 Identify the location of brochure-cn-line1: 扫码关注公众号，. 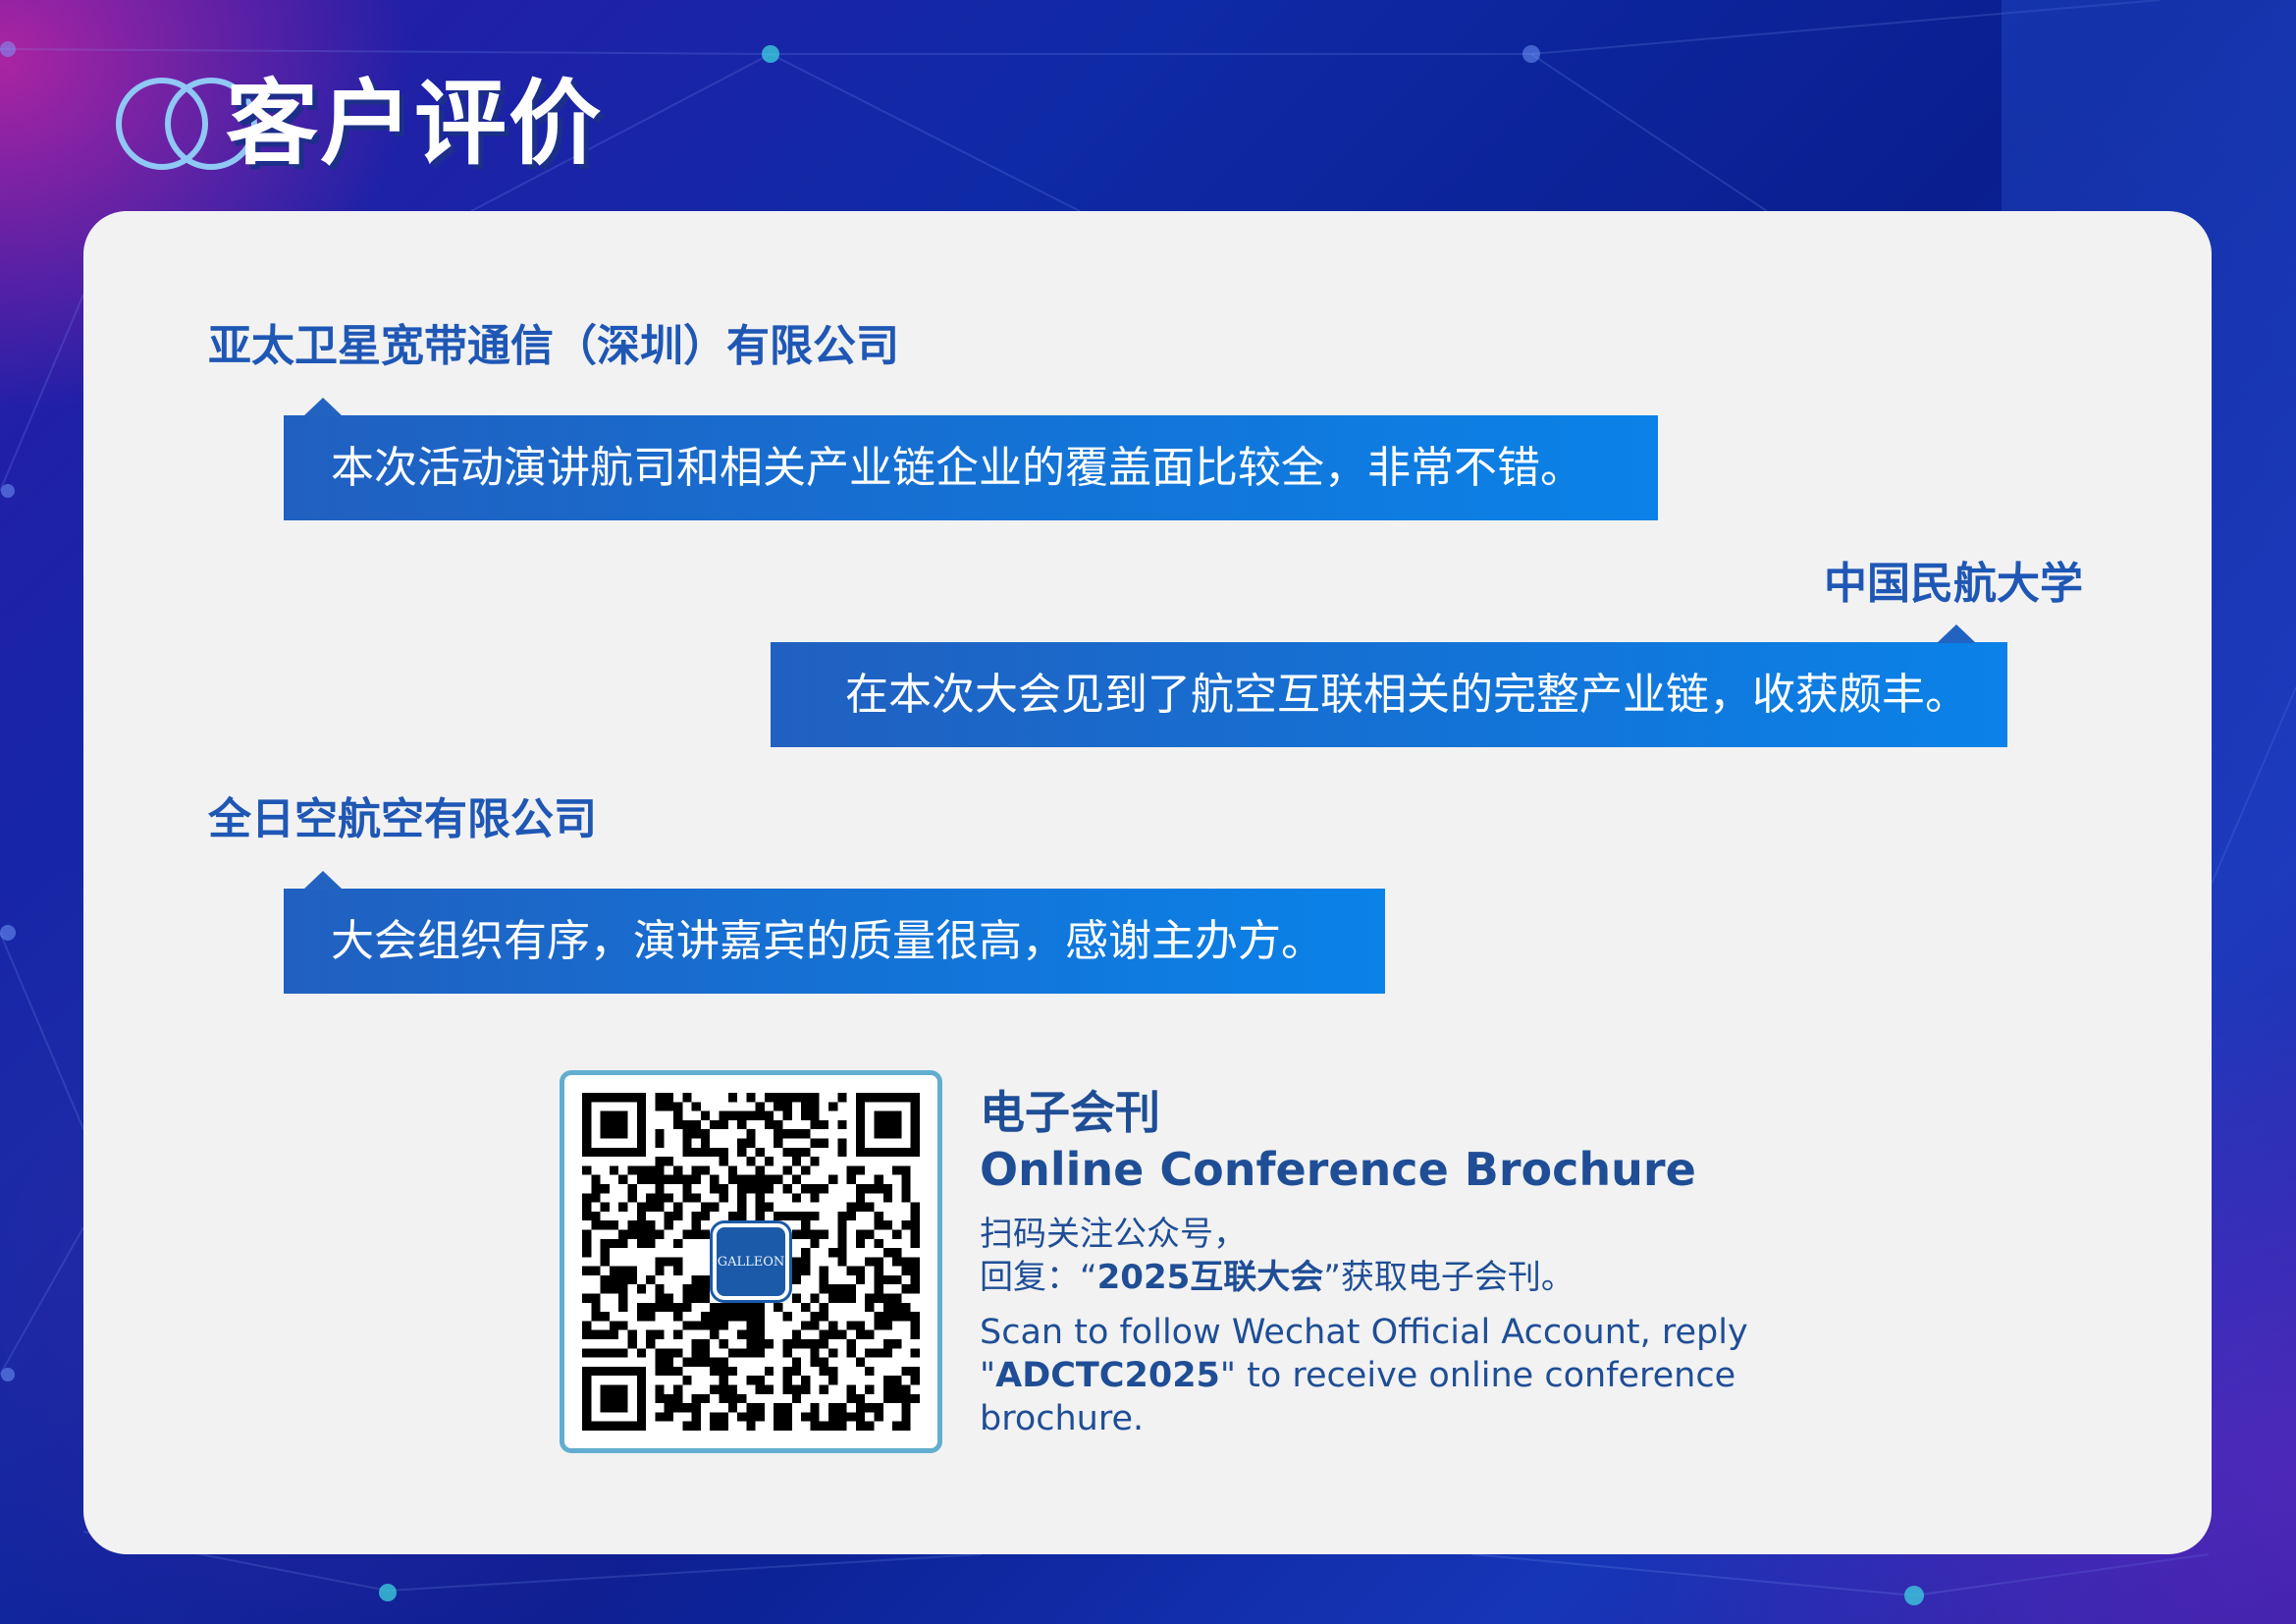
(1113, 1234).